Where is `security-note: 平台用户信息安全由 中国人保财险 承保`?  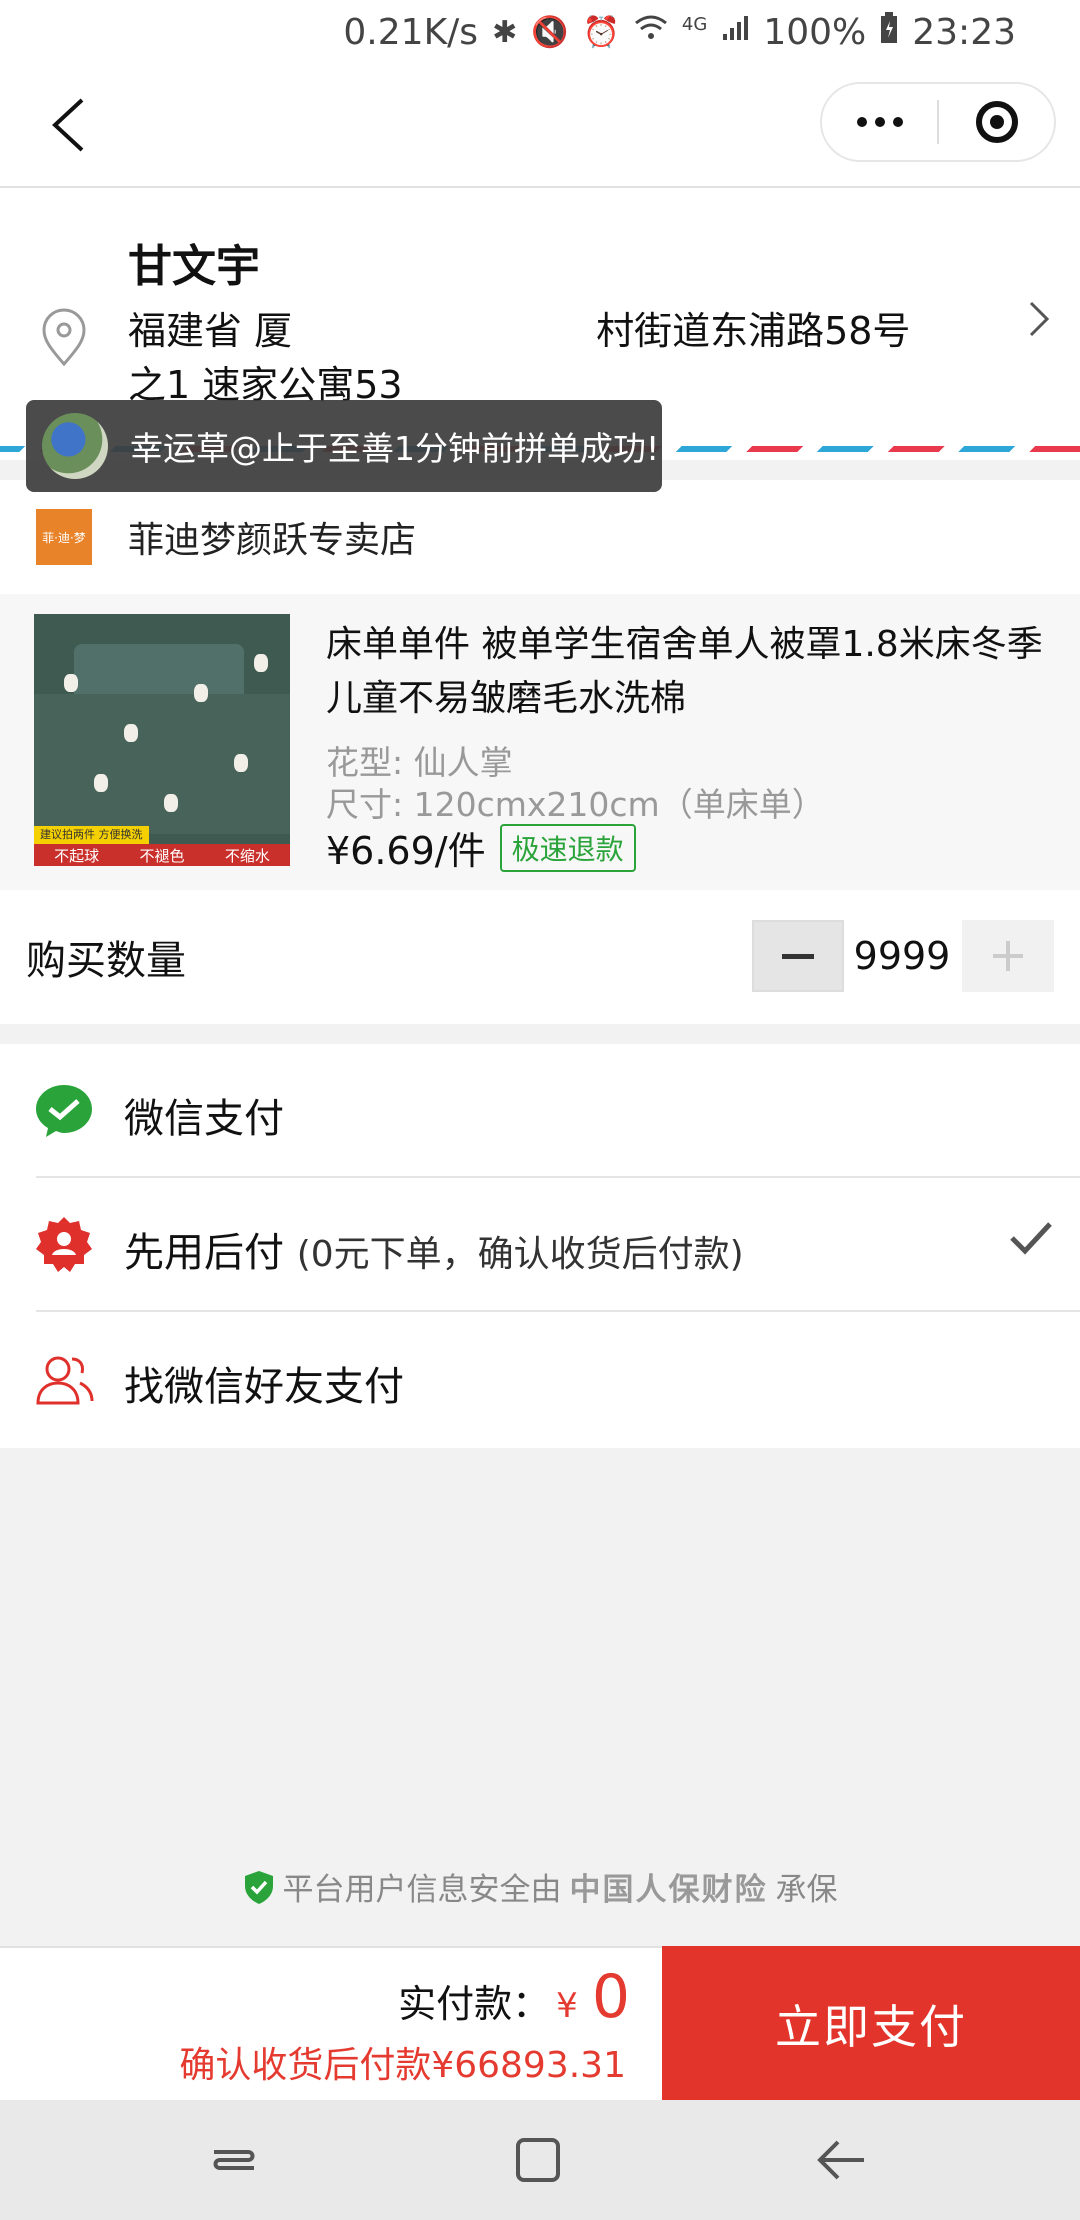 security-note: 平台用户信息安全由 中国人保财险 承保 is located at coordinates (540, 1886).